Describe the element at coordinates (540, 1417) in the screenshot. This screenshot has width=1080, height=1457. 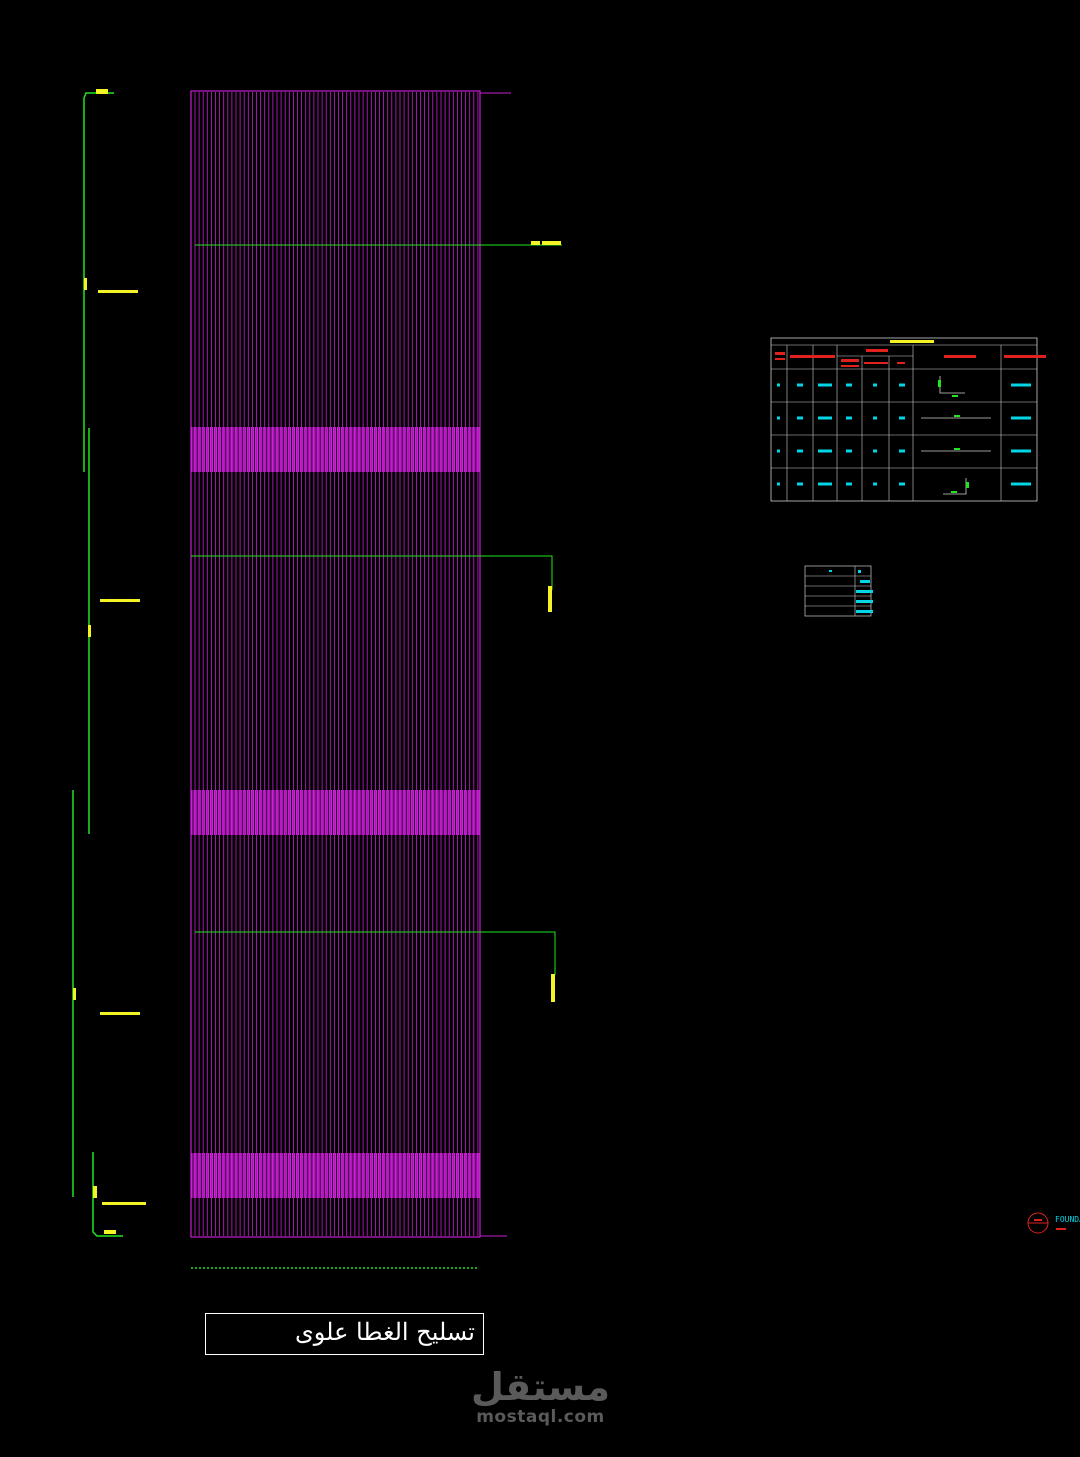
I see `watermark-latin: mostaql.com` at that location.